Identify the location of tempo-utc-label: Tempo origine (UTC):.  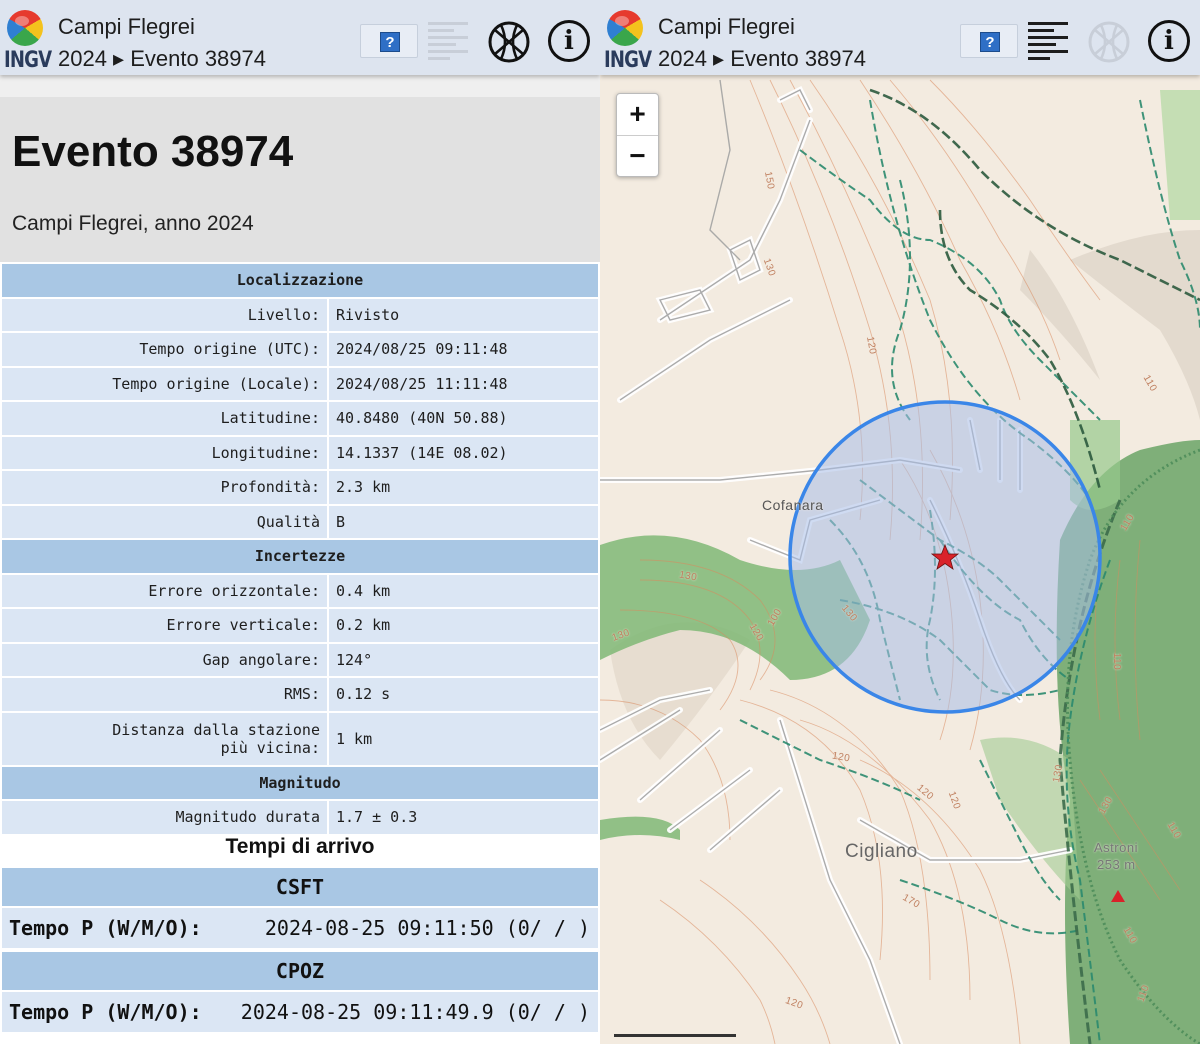
(164, 349).